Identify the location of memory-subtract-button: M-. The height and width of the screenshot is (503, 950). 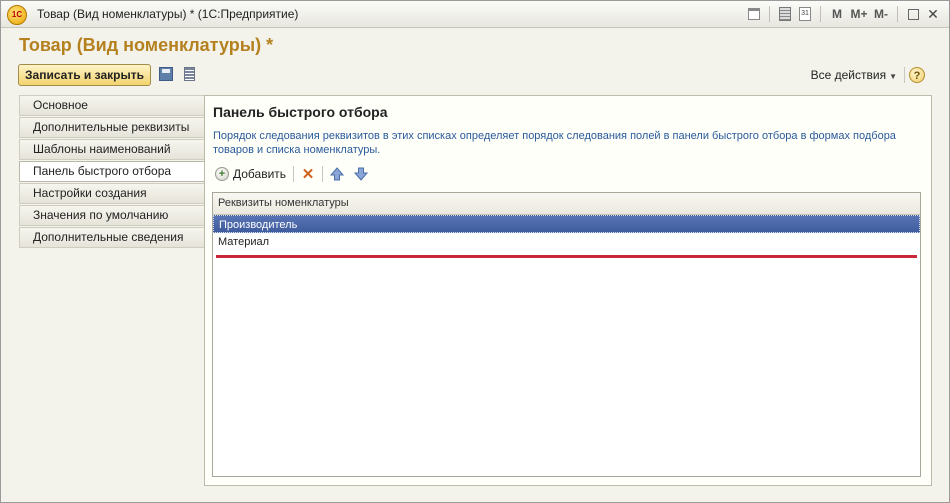
(881, 14).